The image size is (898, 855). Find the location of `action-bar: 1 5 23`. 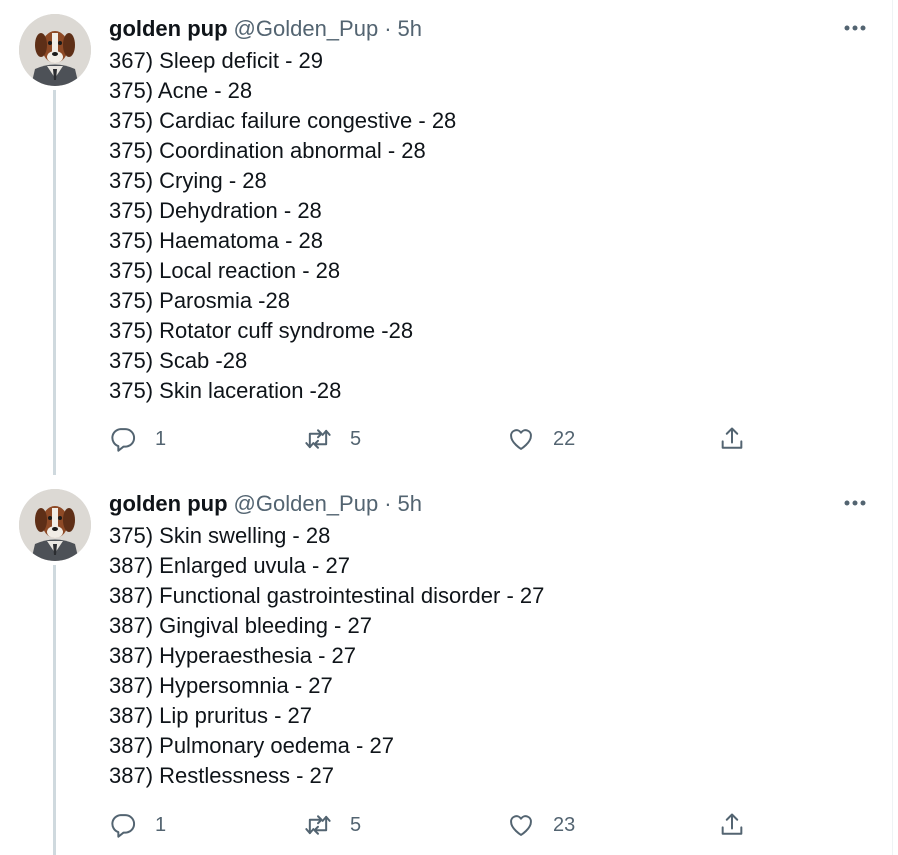

action-bar: 1 5 23 is located at coordinates (439, 825).